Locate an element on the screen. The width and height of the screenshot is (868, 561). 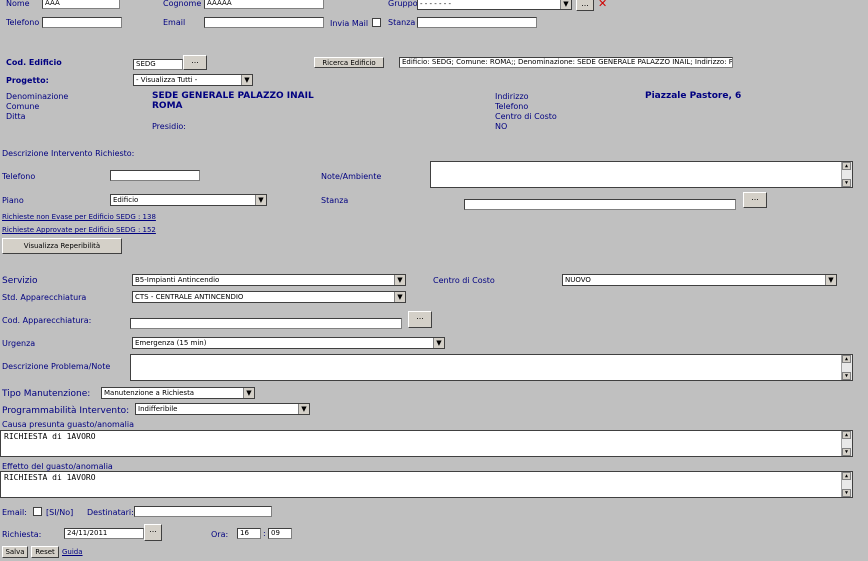
progetto-label: Progetto: is located at coordinates (27, 80).